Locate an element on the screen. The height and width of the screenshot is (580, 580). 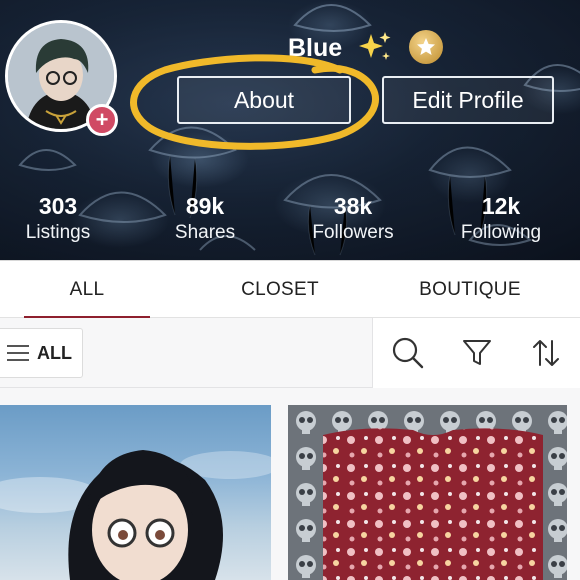
sort-icon is located at coordinates (545, 353).